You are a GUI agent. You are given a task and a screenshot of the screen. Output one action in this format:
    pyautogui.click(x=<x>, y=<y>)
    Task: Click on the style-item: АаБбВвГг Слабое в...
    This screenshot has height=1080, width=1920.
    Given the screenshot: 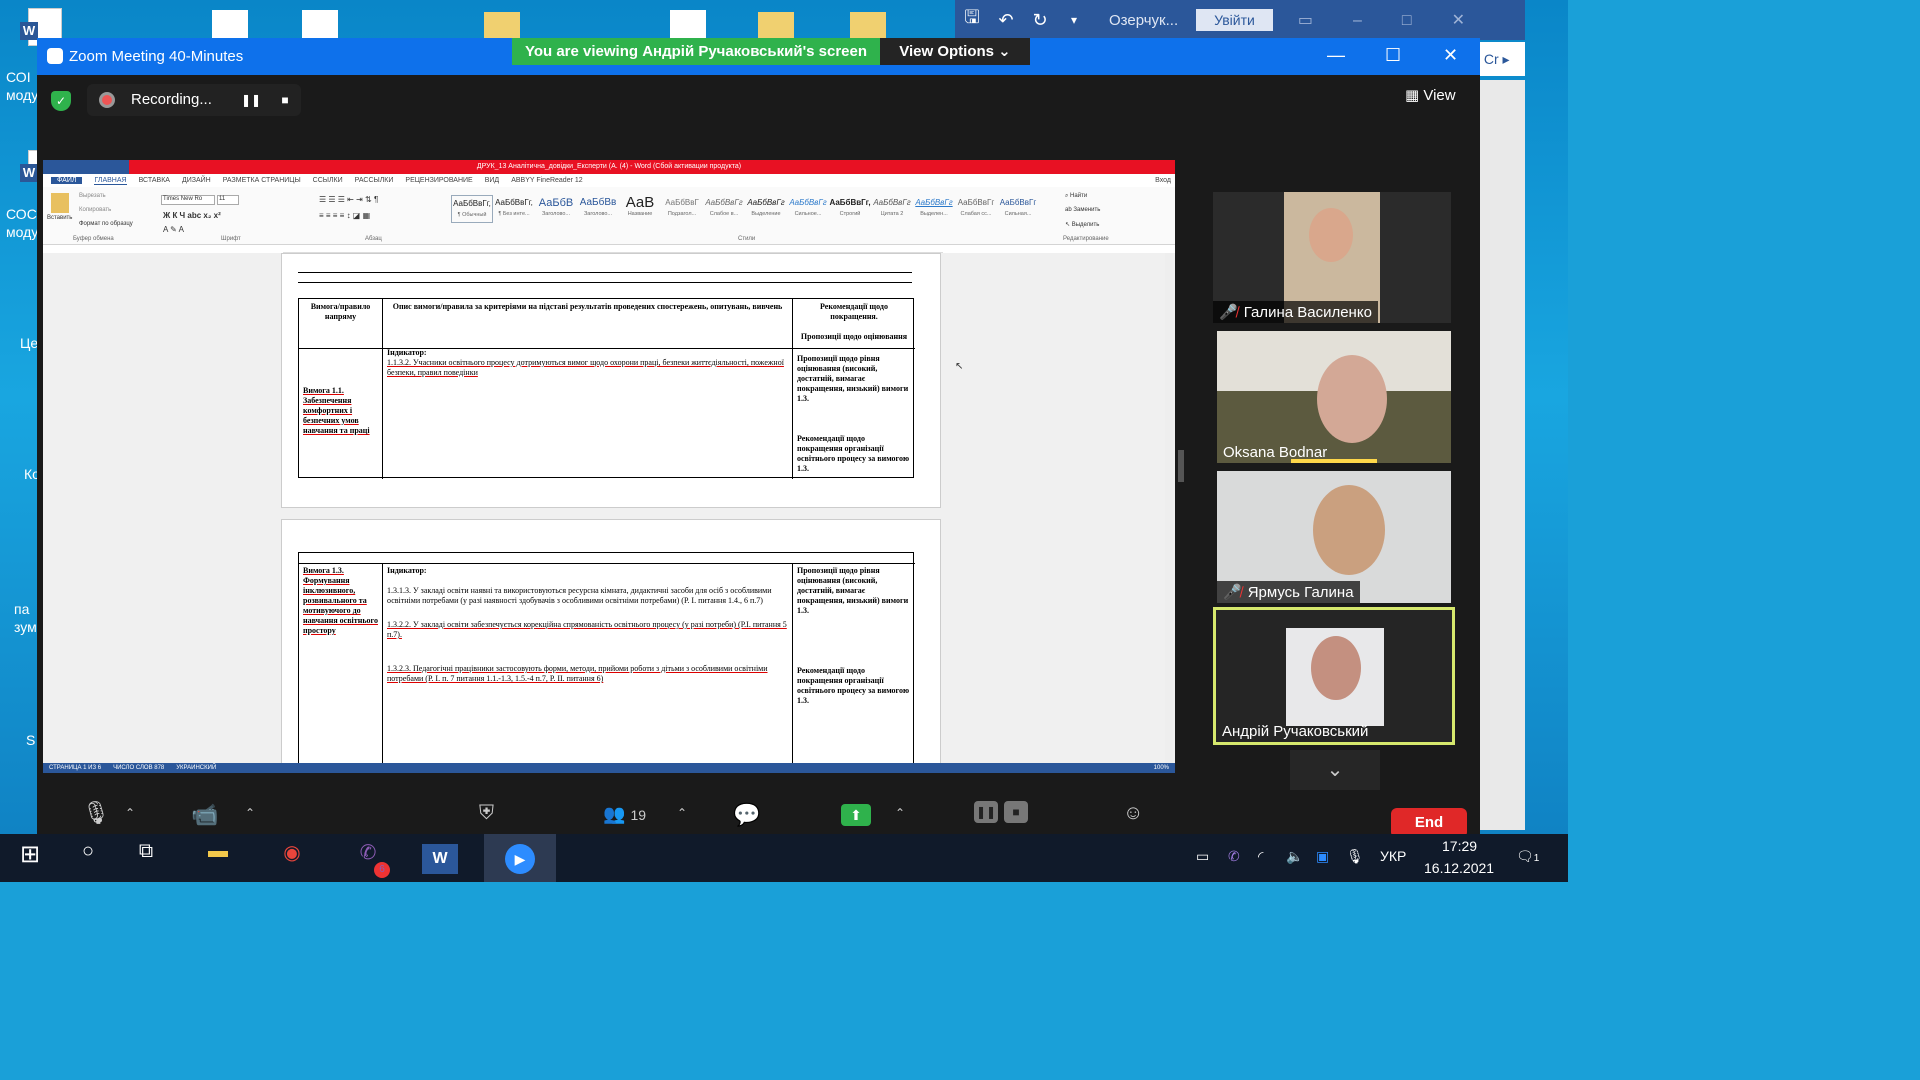 What is the action you would take?
    pyautogui.click(x=724, y=209)
    